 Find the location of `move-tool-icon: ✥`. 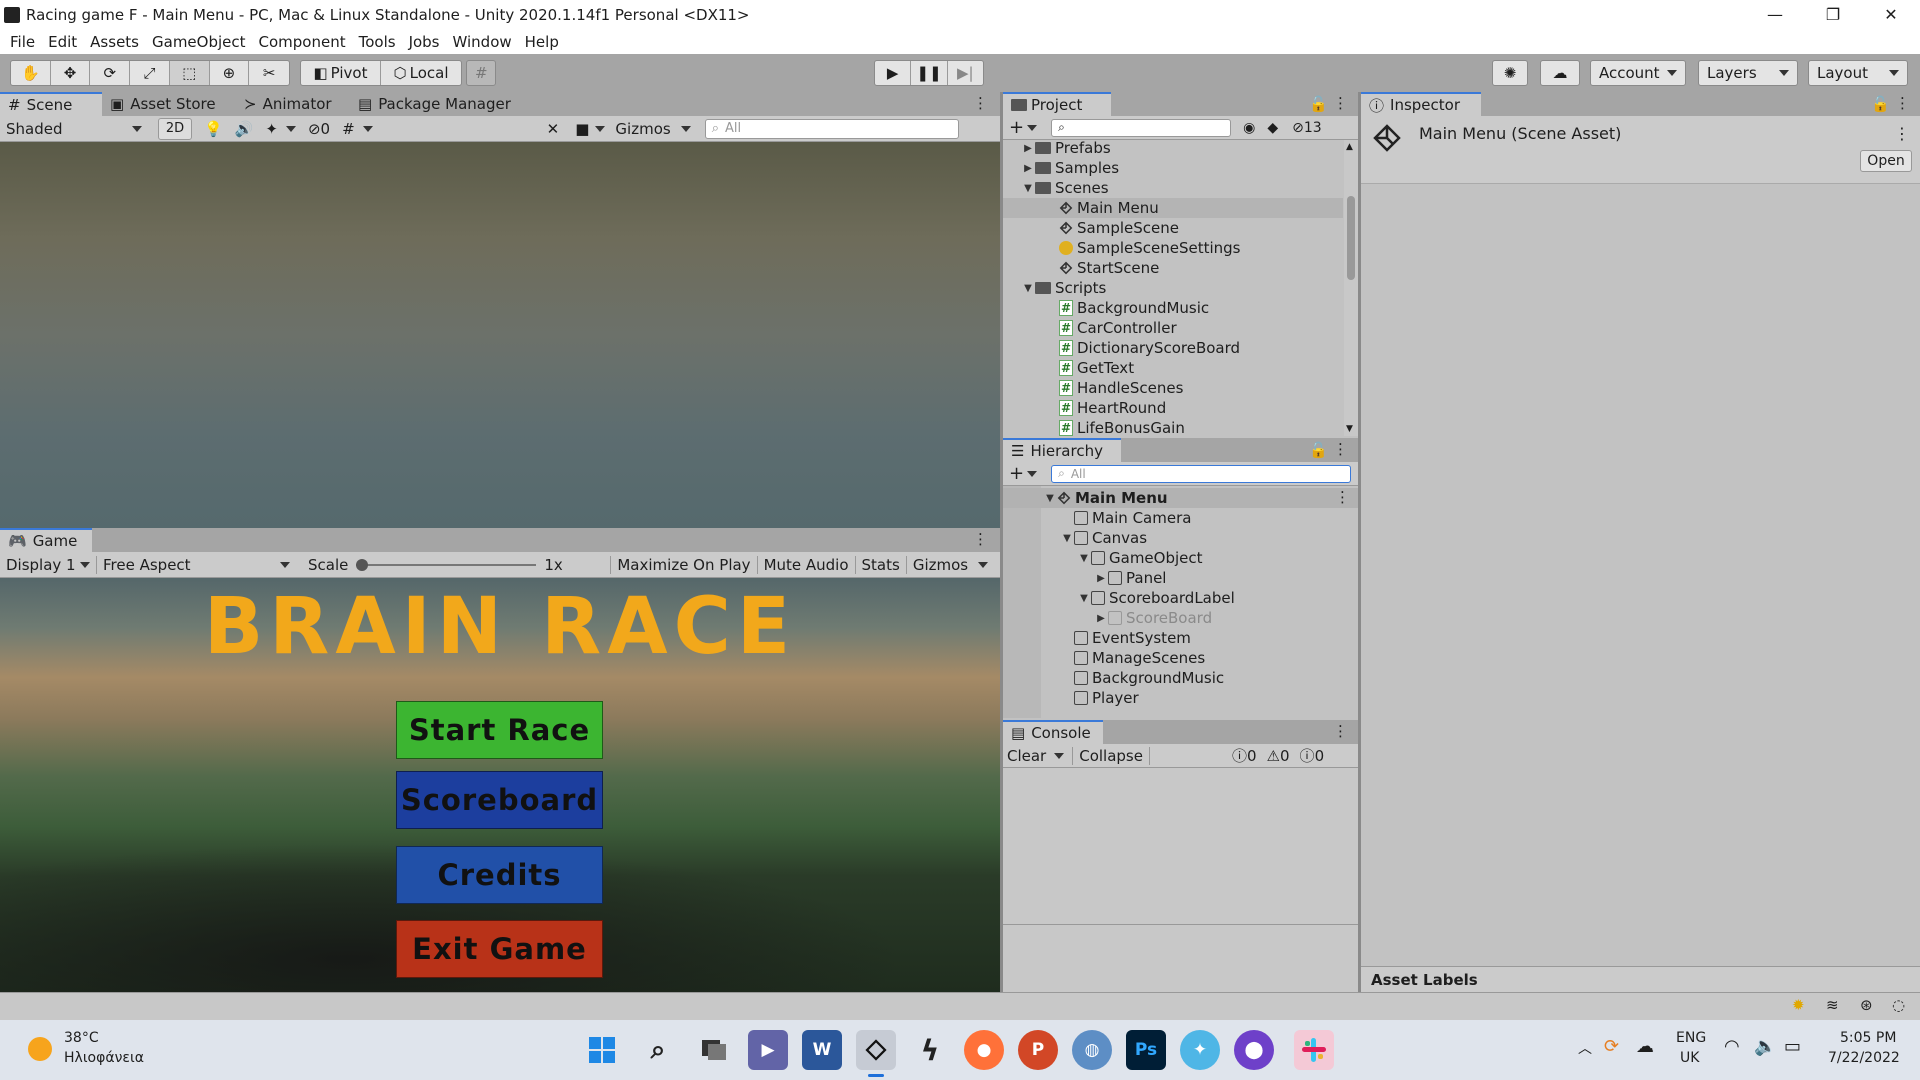

move-tool-icon: ✥ is located at coordinates (71, 73).